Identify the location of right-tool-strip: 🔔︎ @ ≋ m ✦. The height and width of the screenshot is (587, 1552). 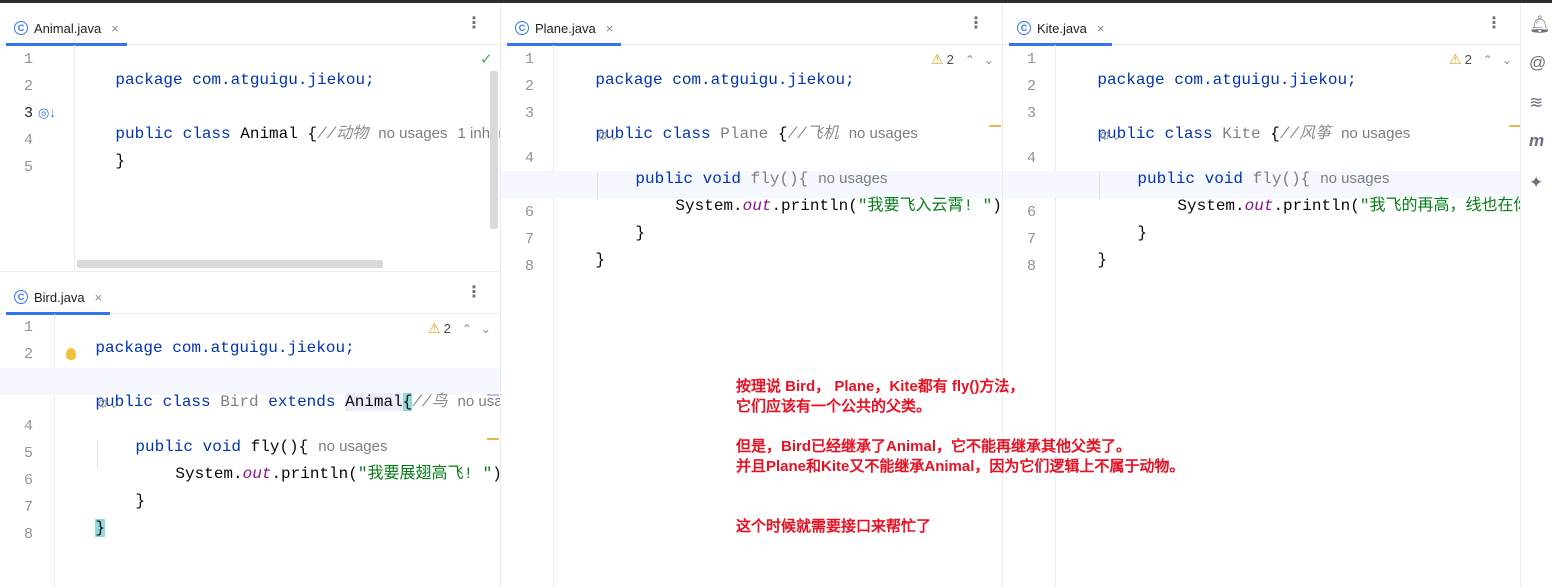
(1536, 295).